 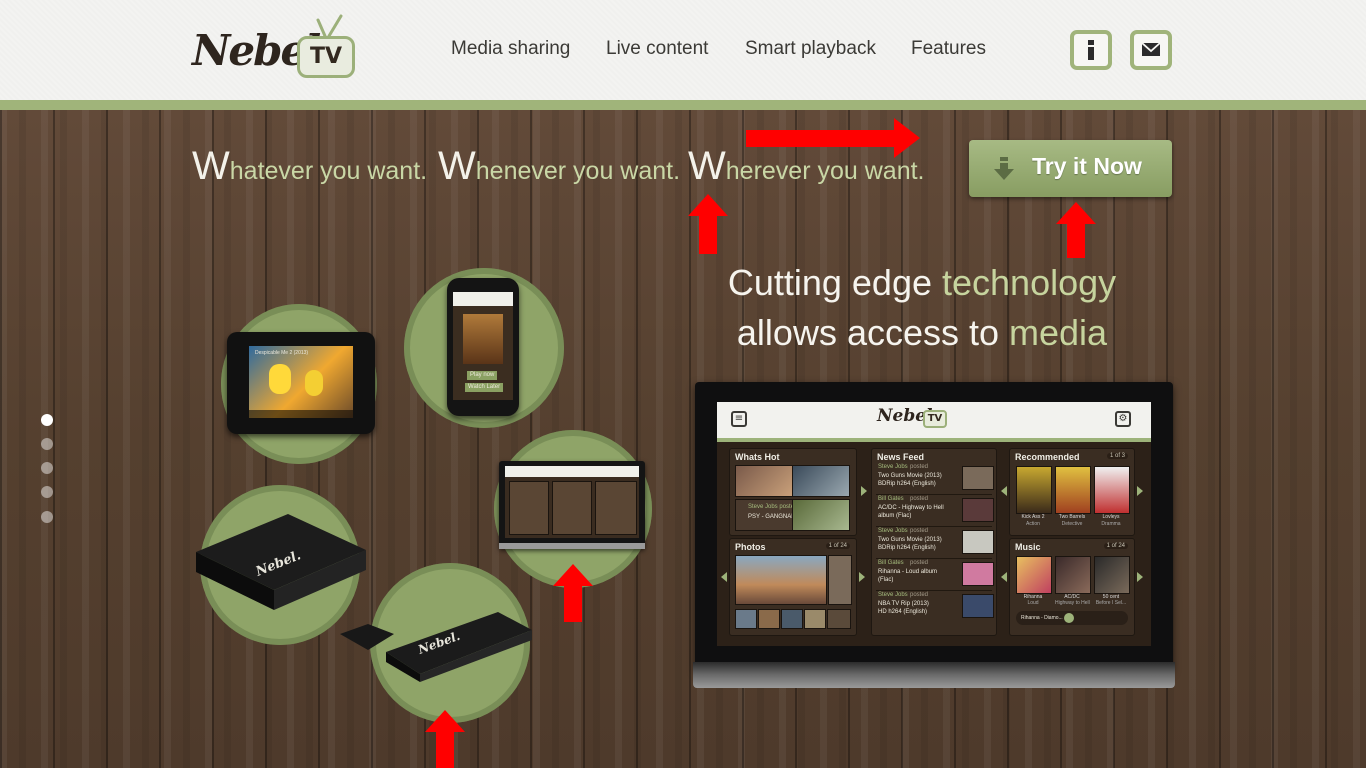 I want to click on tagline-text: hatever you want., so click(x=328, y=171).